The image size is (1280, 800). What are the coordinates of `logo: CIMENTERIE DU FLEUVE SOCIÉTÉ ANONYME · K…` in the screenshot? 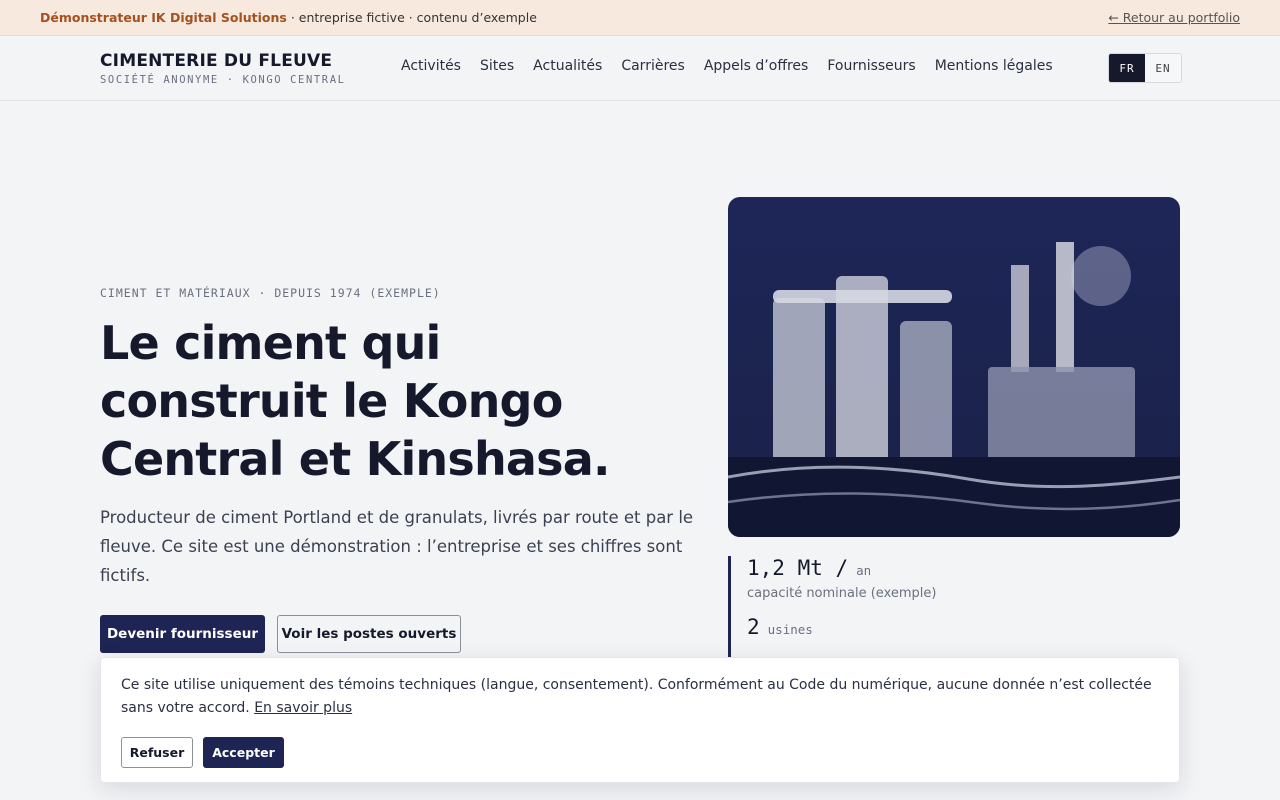 It's located at (223, 68).